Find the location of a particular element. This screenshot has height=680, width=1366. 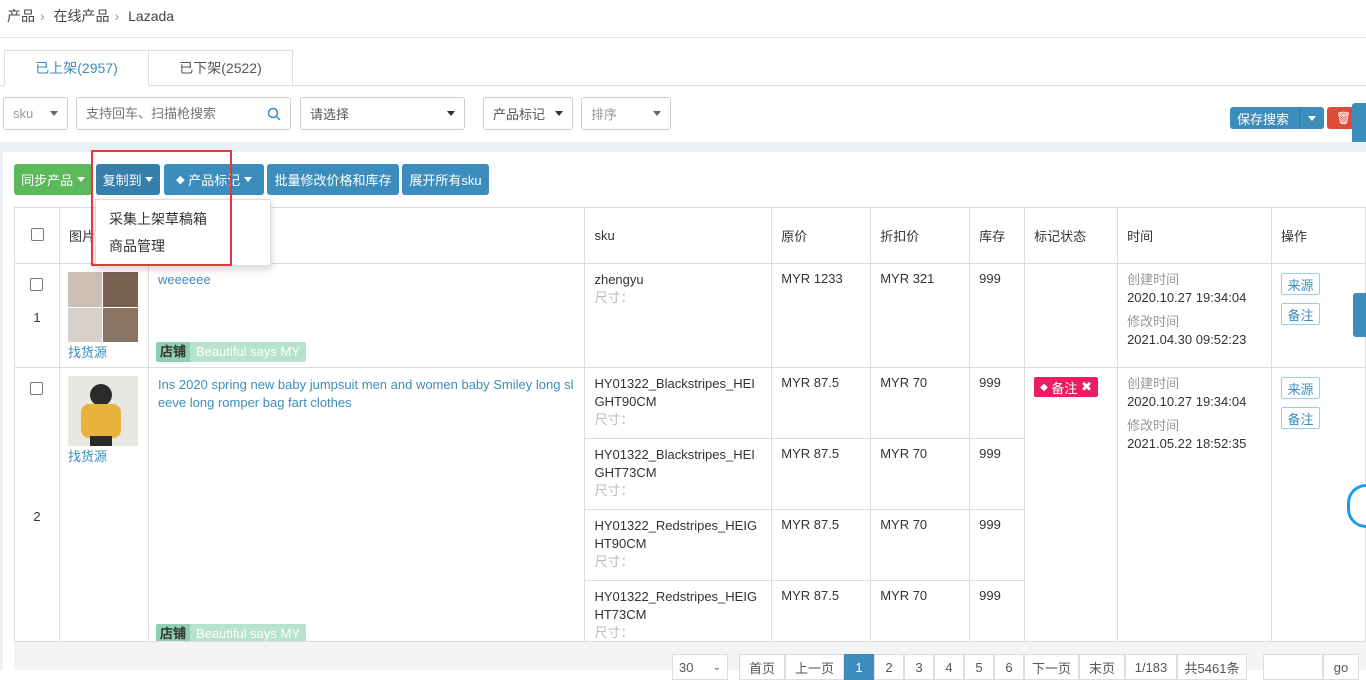

row-select-cell: 1 is located at coordinates (37, 315).